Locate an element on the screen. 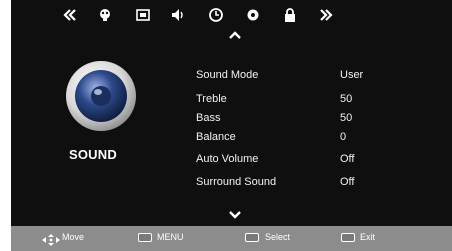 This screenshot has height=251, width=452. menu-item-balance: Balance 0 is located at coordinates (321, 138).